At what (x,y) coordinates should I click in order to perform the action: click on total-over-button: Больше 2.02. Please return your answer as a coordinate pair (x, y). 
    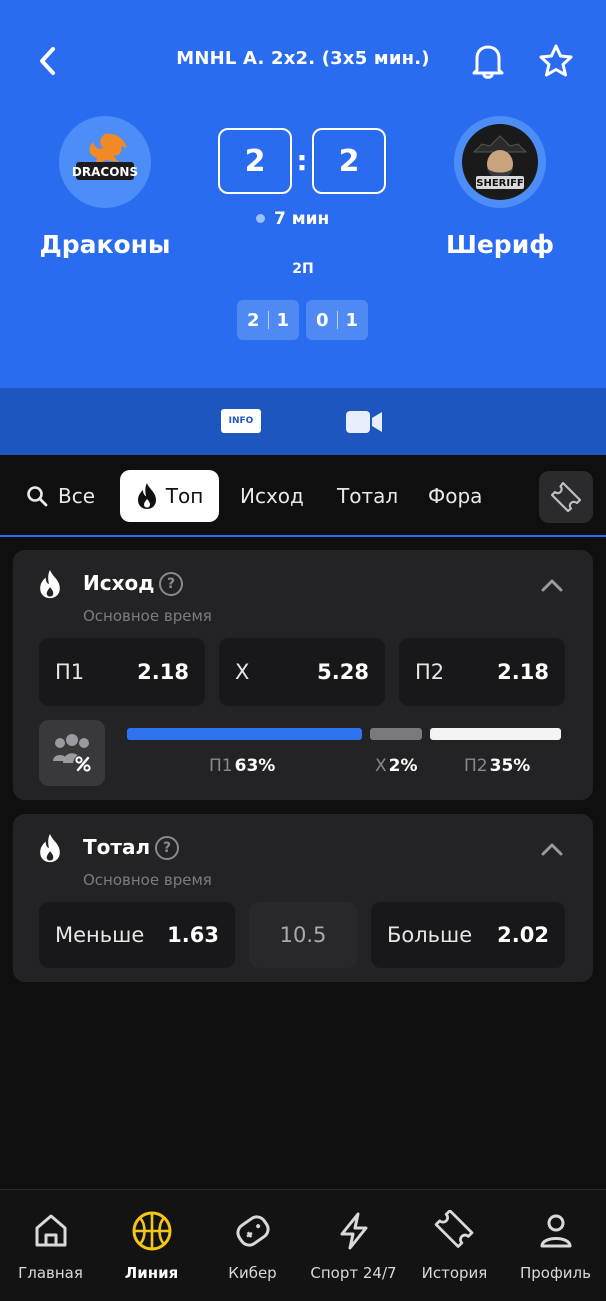
    Looking at the image, I should click on (468, 935).